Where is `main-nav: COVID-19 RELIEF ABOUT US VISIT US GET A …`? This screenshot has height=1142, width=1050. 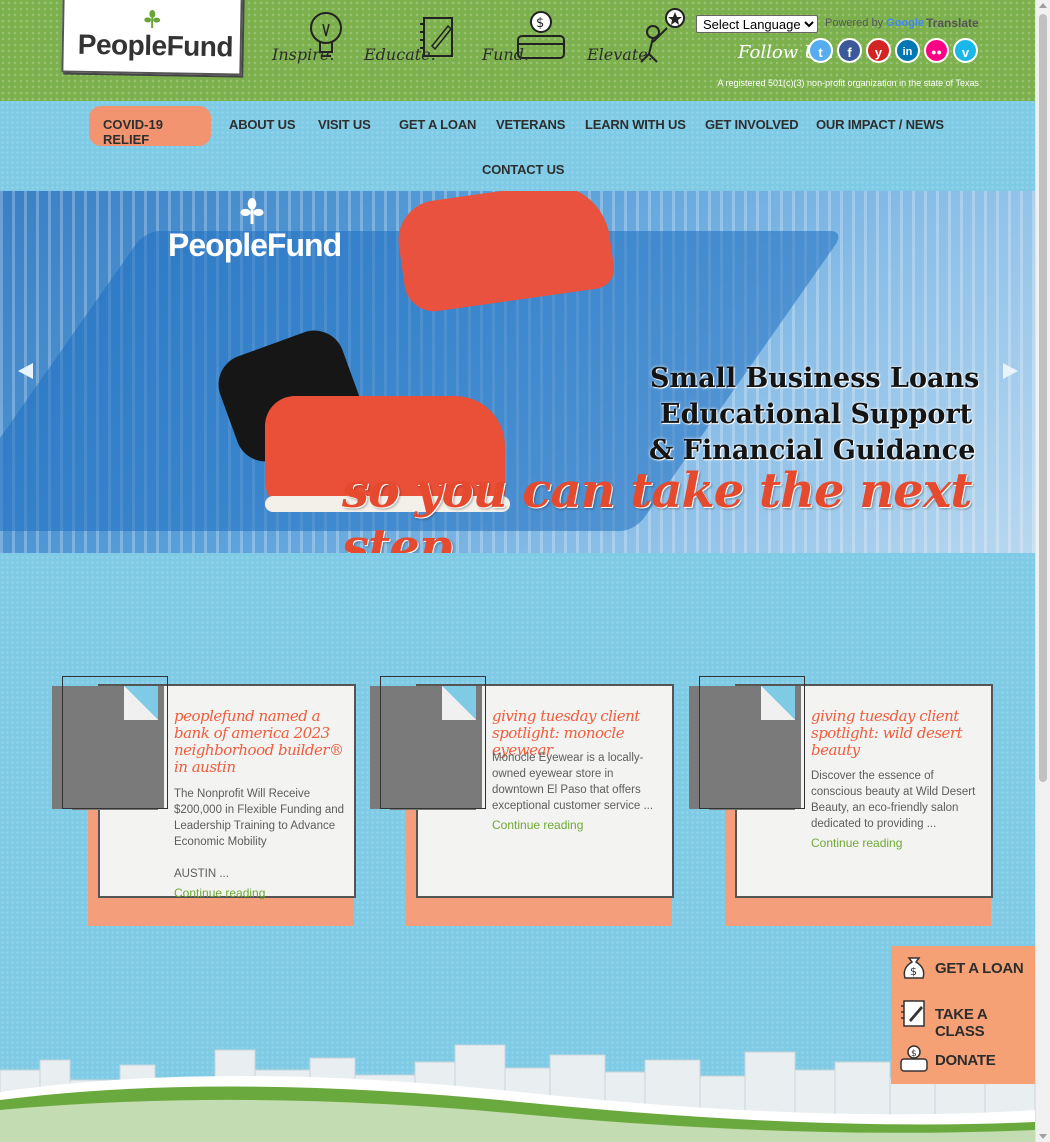 main-nav: COVID-19 RELIEF ABOUT US VISIT US GET A … is located at coordinates (517, 146).